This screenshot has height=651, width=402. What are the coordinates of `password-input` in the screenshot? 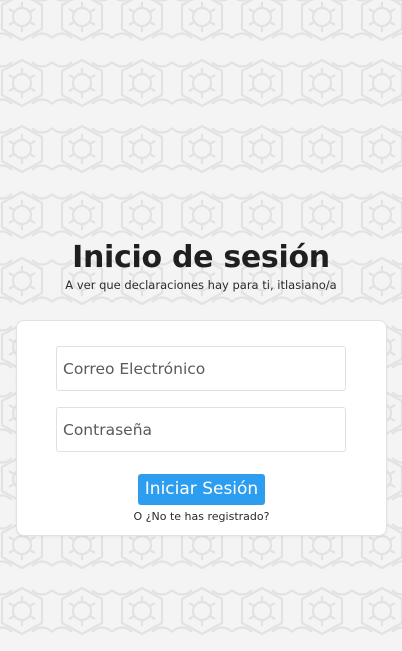 It's located at (201, 429).